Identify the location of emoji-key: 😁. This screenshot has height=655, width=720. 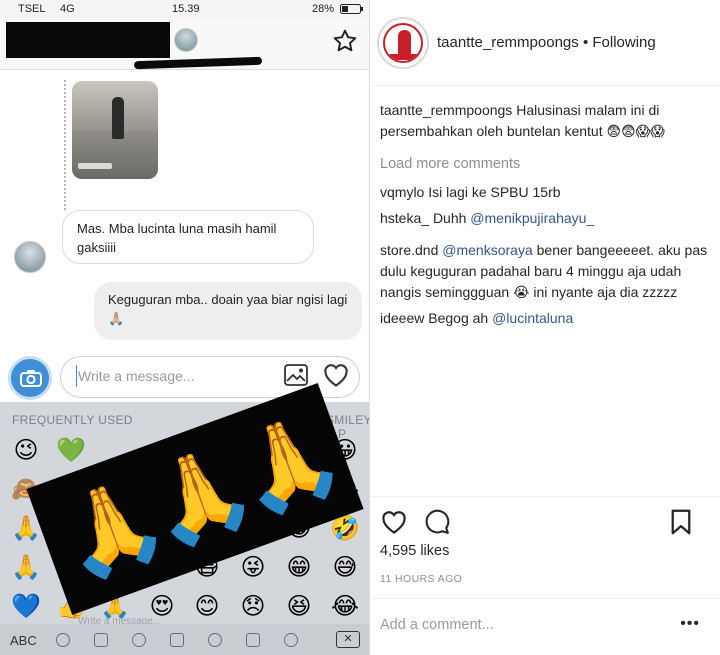
(299, 567).